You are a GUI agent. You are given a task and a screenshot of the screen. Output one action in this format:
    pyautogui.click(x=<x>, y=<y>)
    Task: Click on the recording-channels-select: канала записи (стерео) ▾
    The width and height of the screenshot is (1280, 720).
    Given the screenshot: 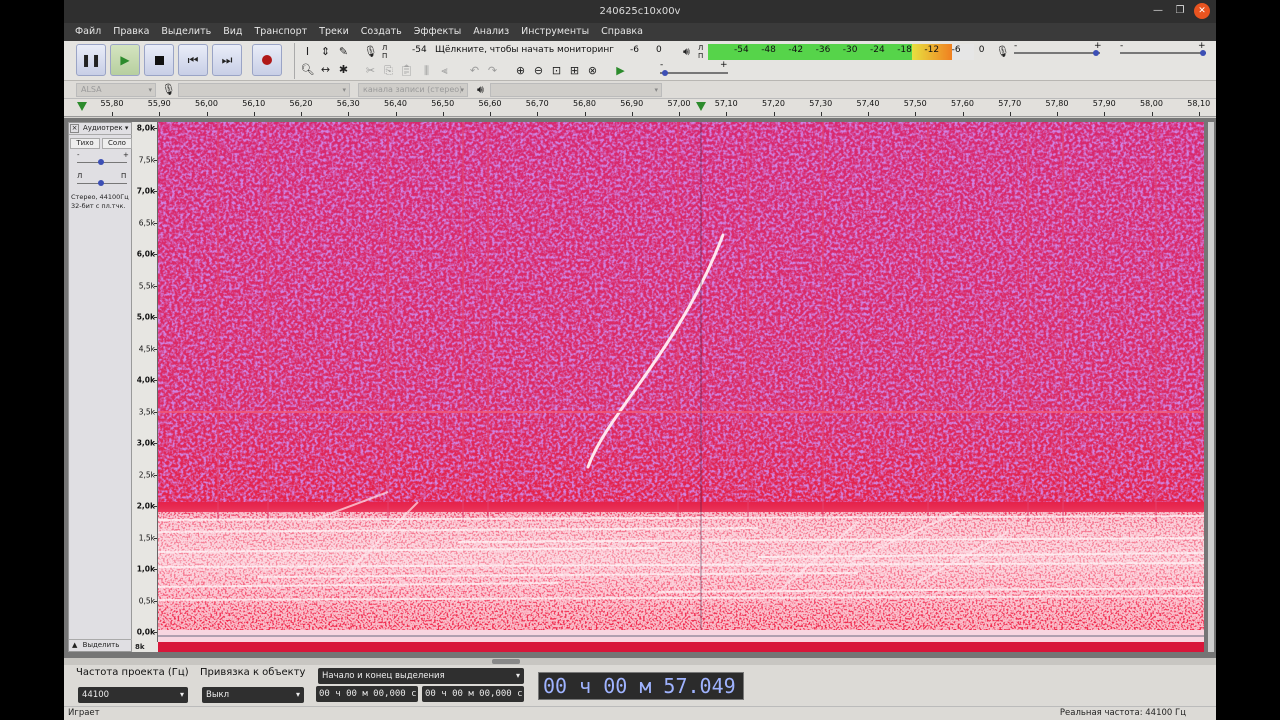 What is the action you would take?
    pyautogui.click(x=413, y=90)
    